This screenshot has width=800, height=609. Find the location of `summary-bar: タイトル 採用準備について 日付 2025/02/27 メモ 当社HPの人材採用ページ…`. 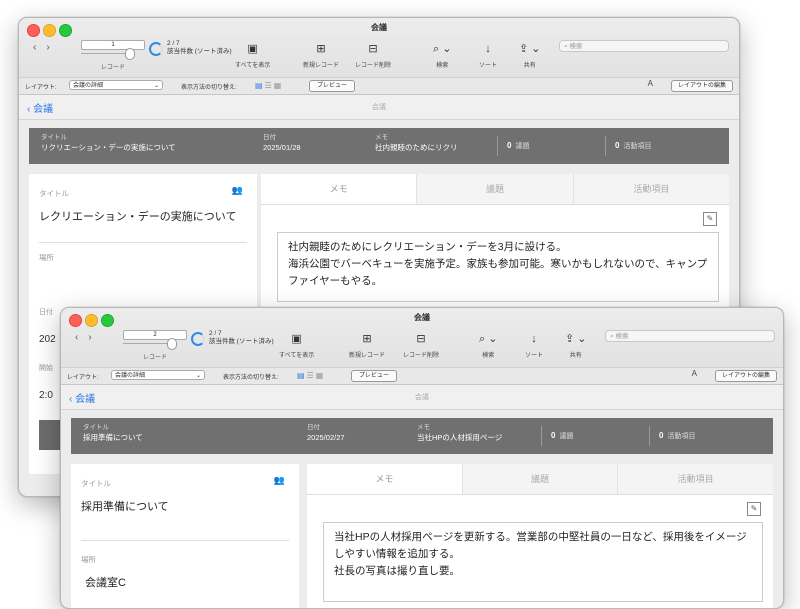

summary-bar: タイトル 採用準備について 日付 2025/02/27 メモ 当社HPの人材採用ページ… is located at coordinates (422, 436).